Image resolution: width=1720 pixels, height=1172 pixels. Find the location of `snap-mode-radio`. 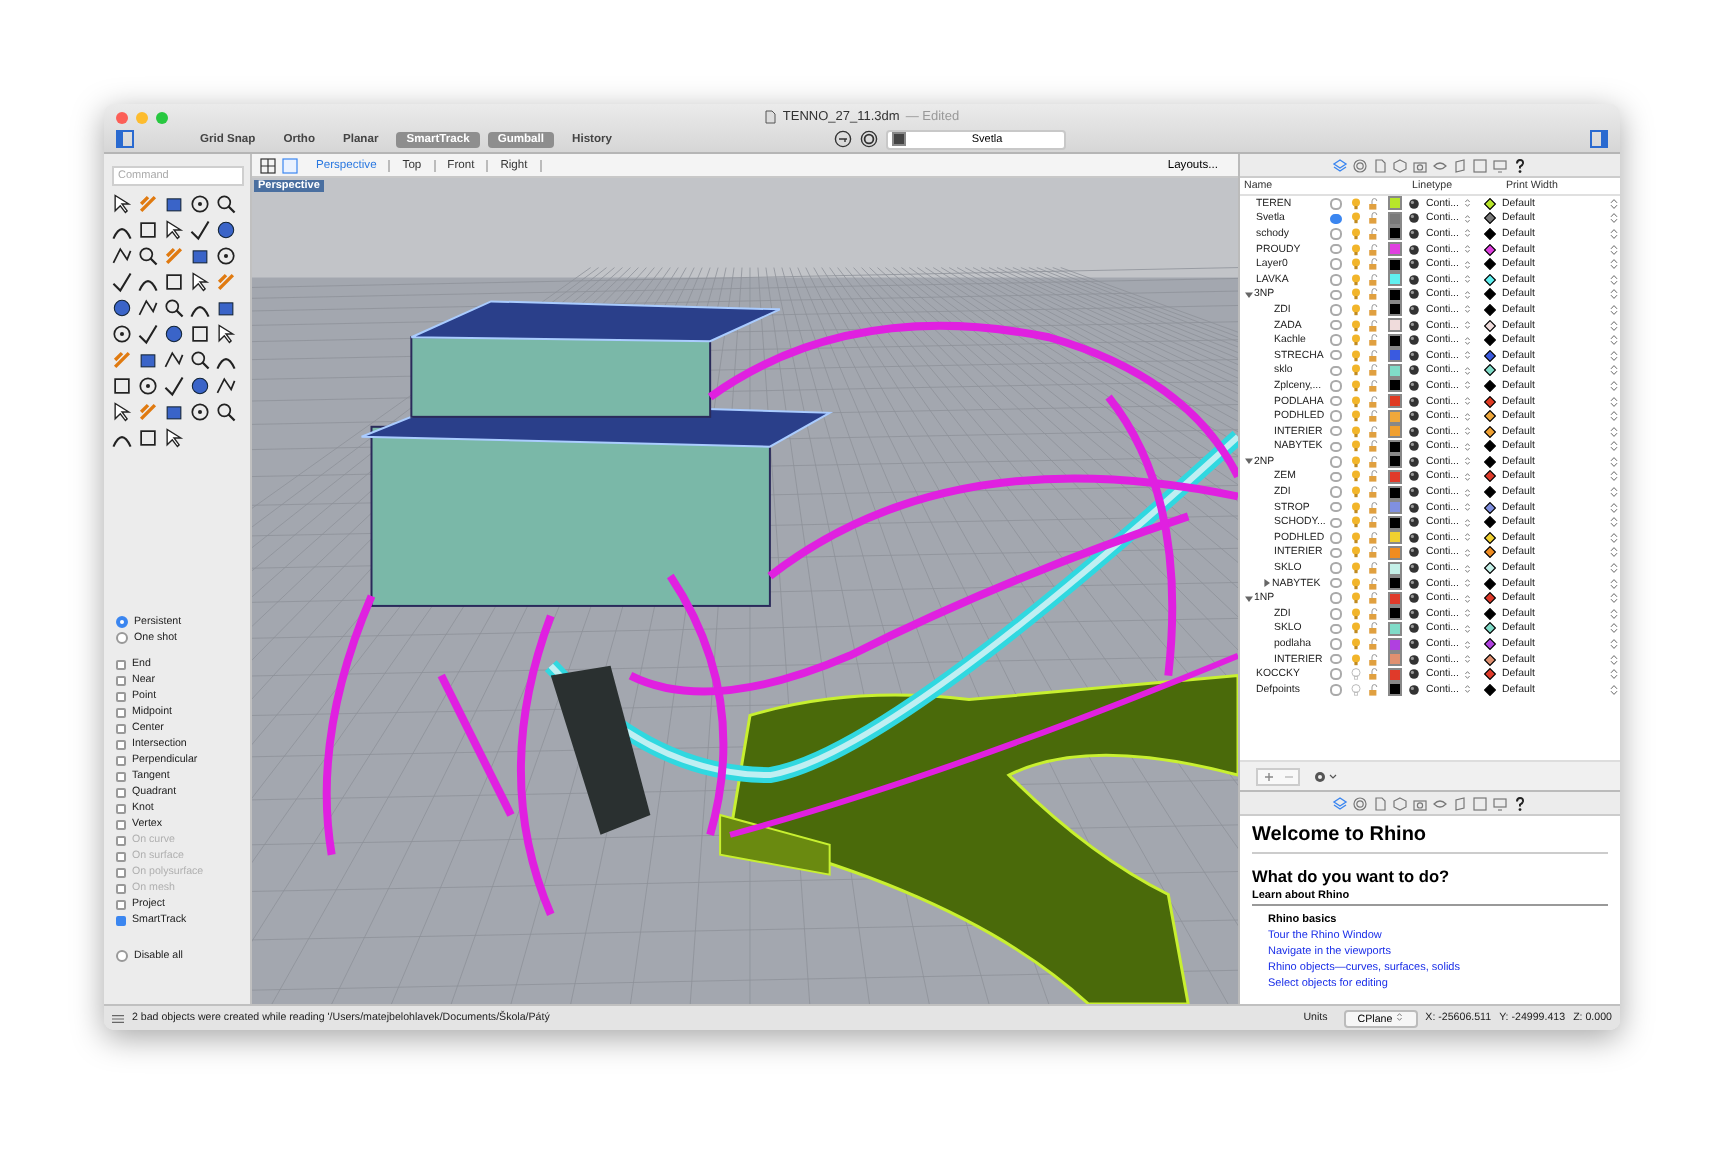

snap-mode-radio is located at coordinates (122, 622).